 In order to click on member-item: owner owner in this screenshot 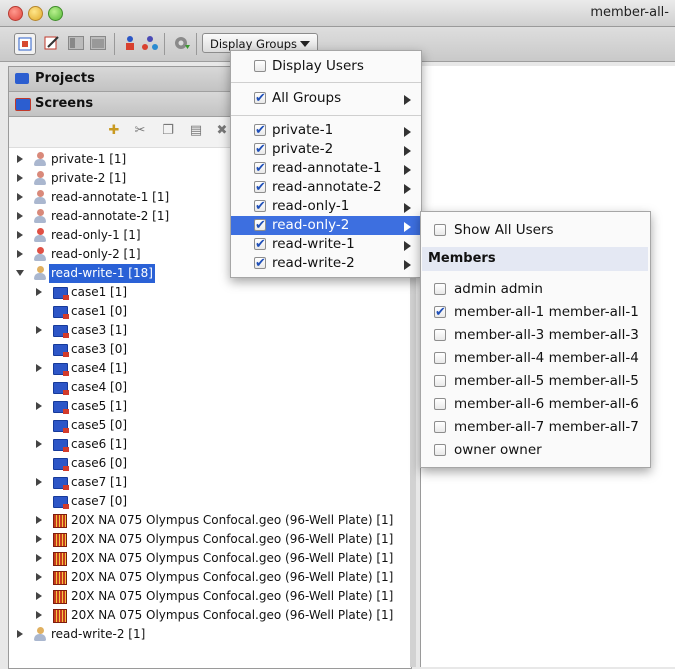, I will do `click(535, 450)`.